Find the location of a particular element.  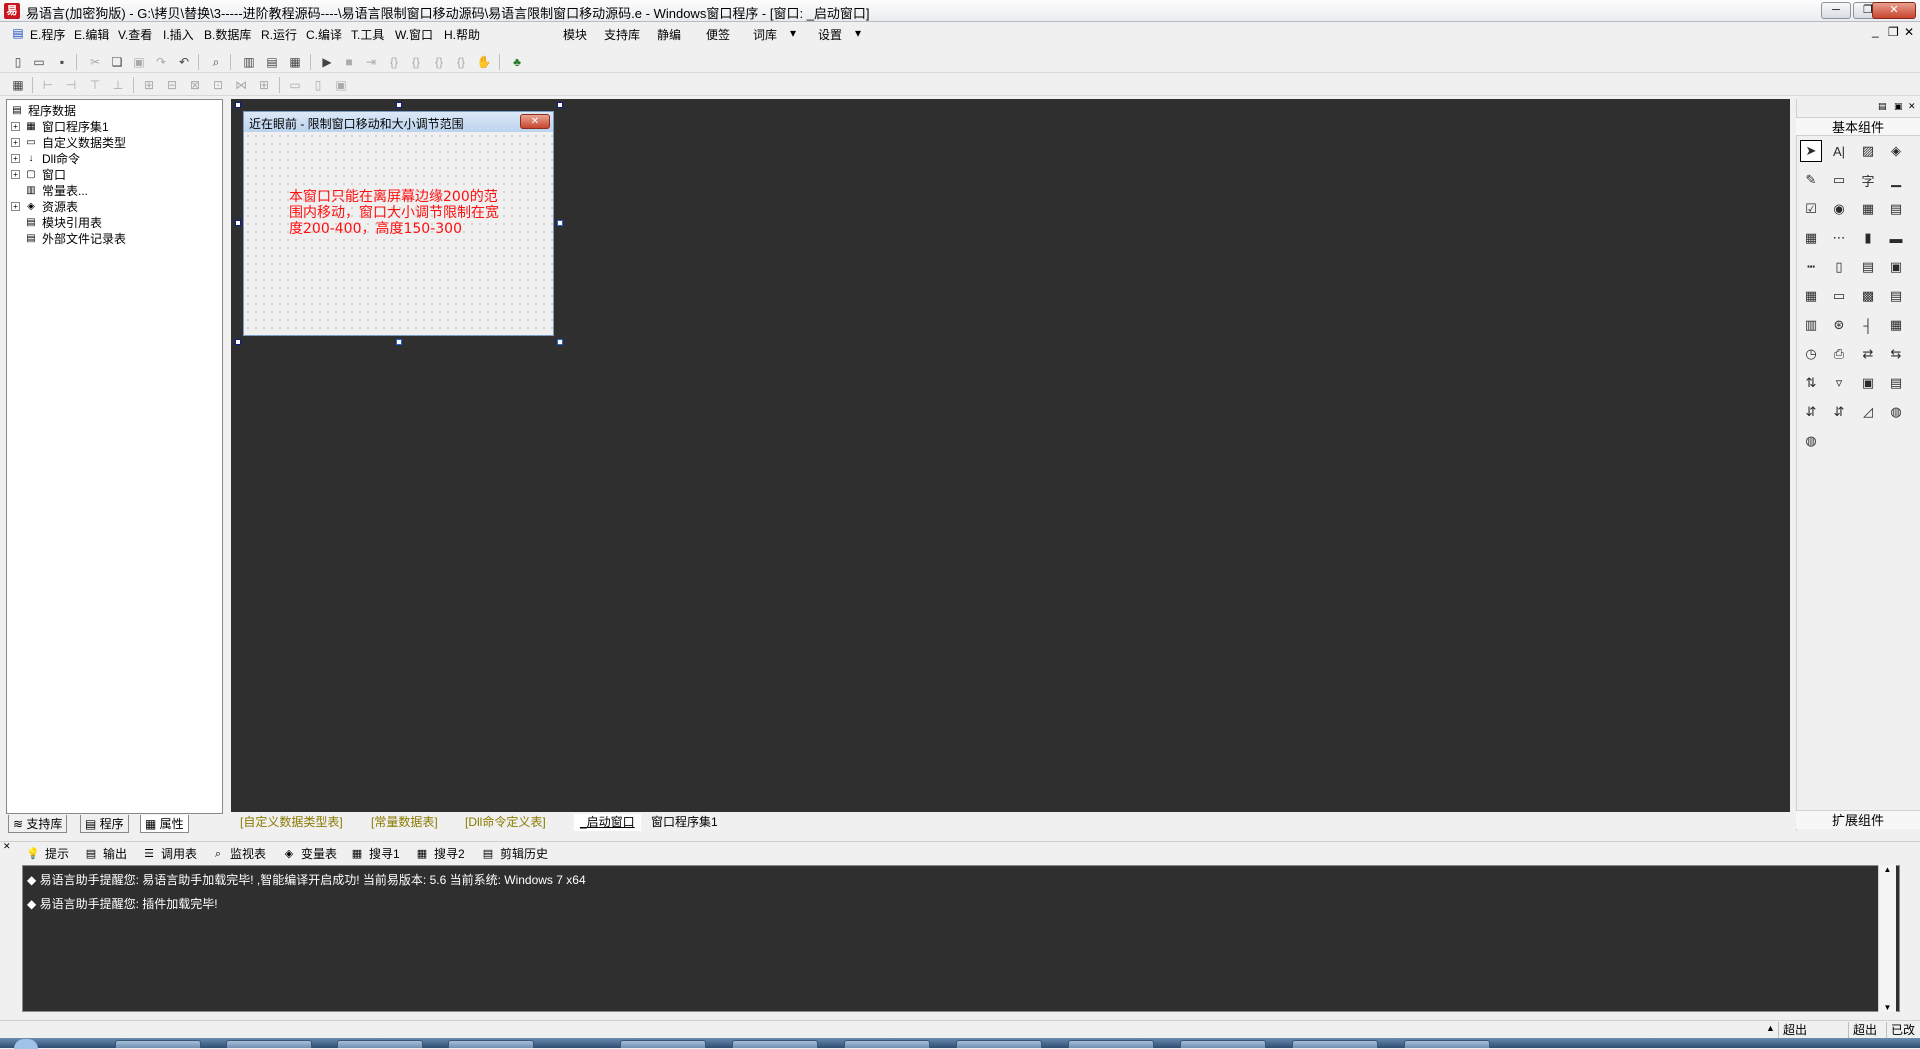

tab-search-2: ▦ 搜寻2 is located at coordinates (440, 854).